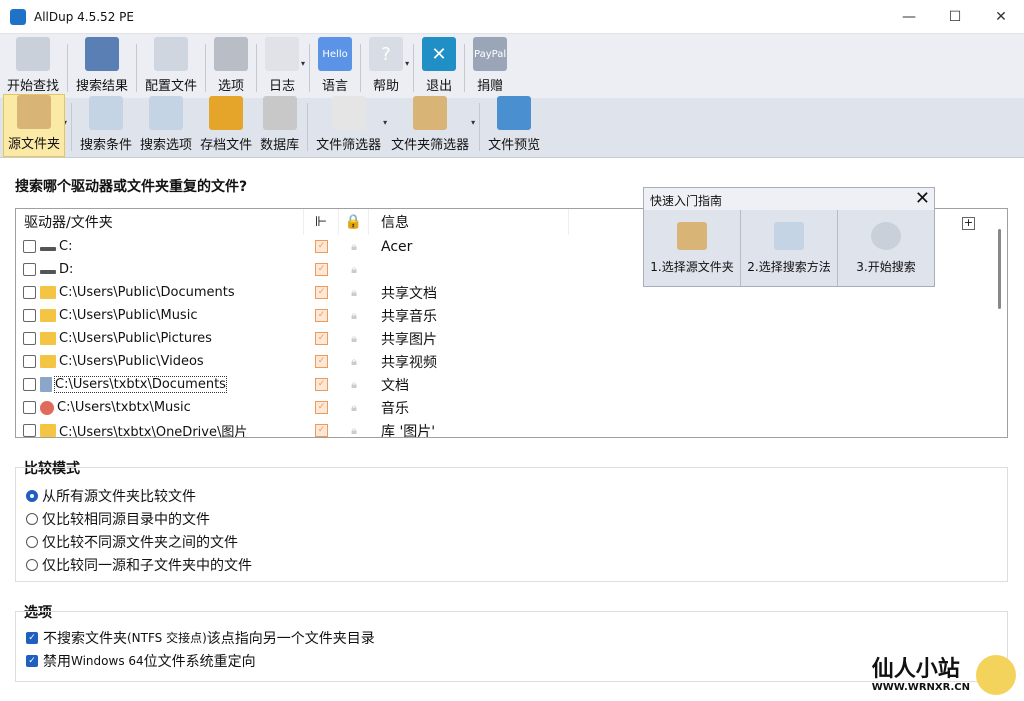 The height and width of the screenshot is (701, 1024). I want to click on close-button: ✕, so click(1001, 17).